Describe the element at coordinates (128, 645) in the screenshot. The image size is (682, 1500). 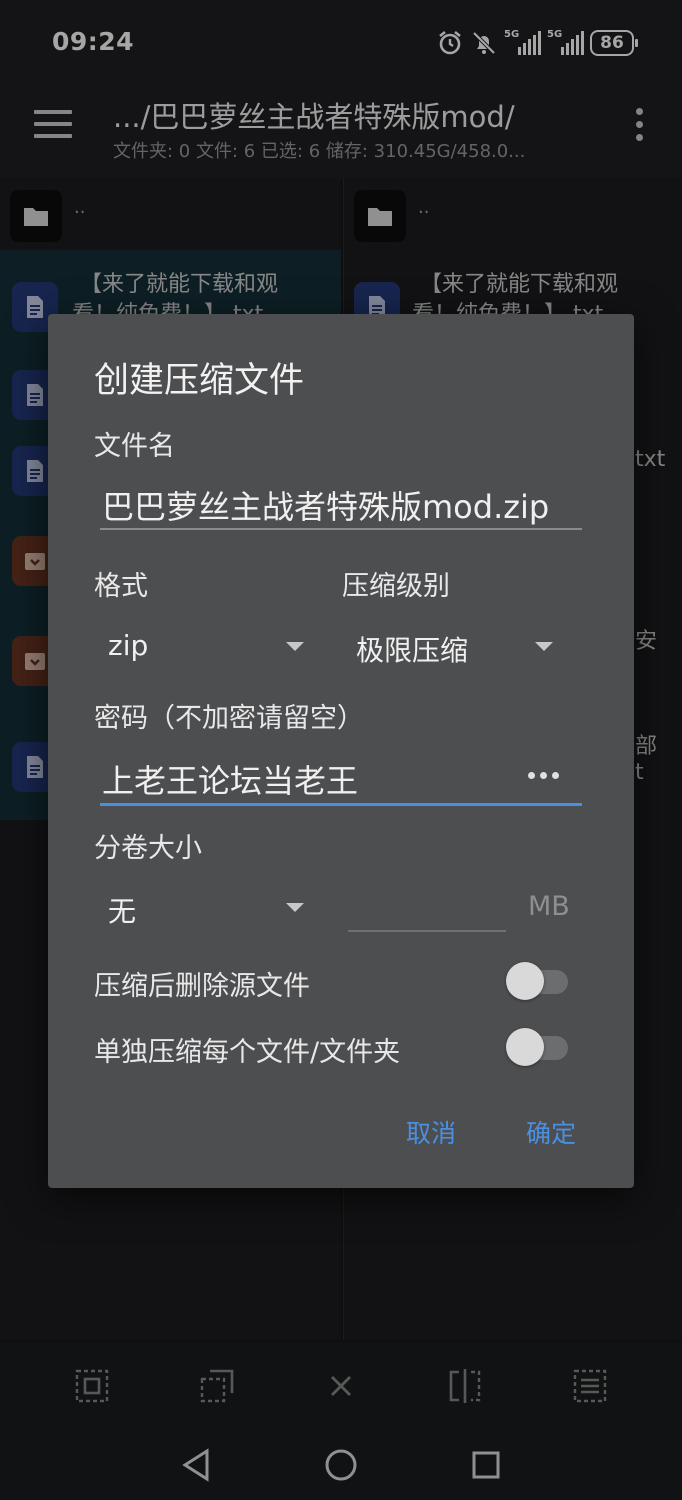
I see `format-value: zip` at that location.